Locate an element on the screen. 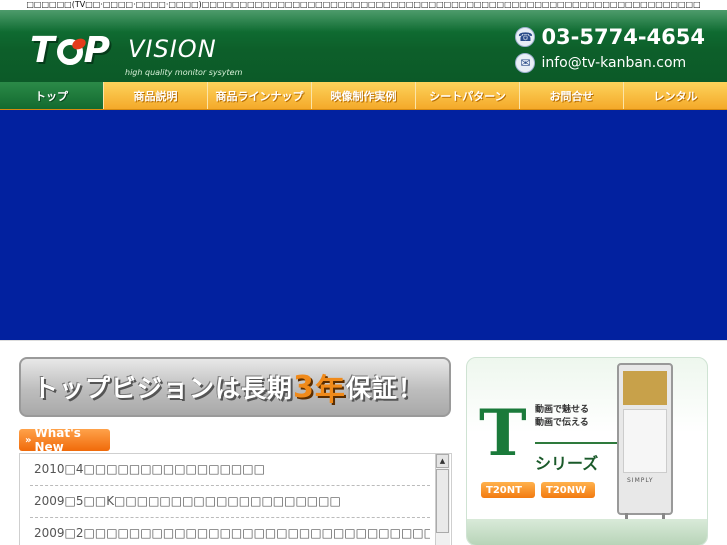  t20nw-button: T20NW is located at coordinates (568, 490).